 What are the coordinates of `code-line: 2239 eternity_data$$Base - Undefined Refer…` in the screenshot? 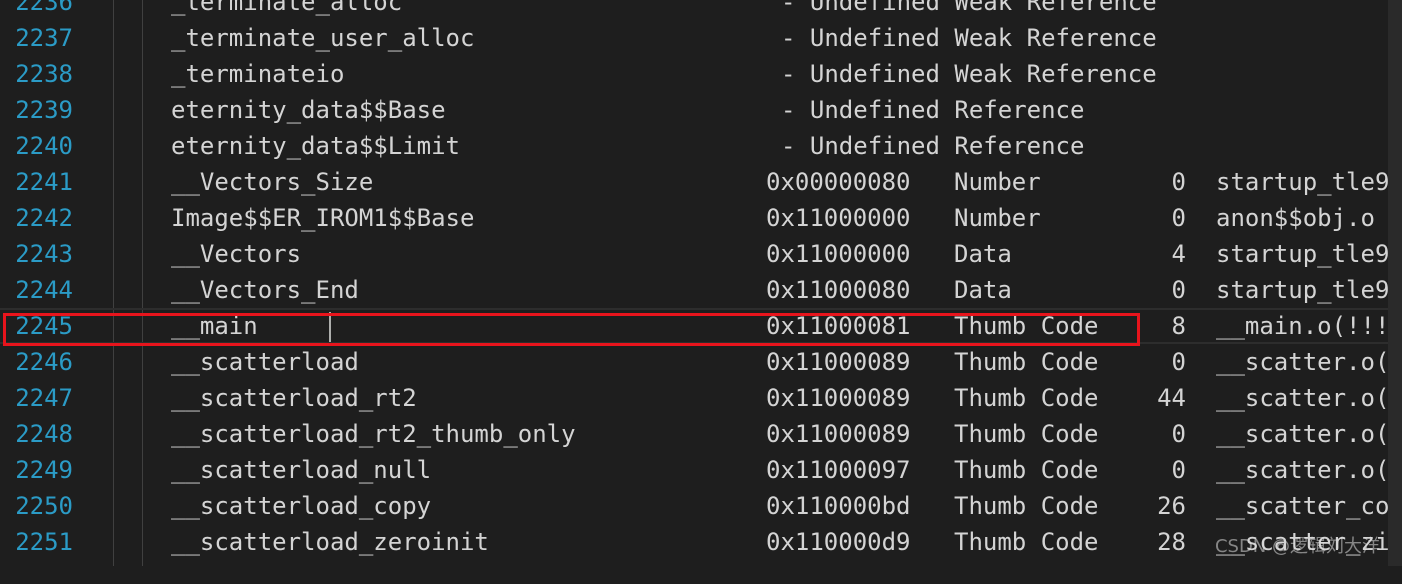 It's located at (694, 110).